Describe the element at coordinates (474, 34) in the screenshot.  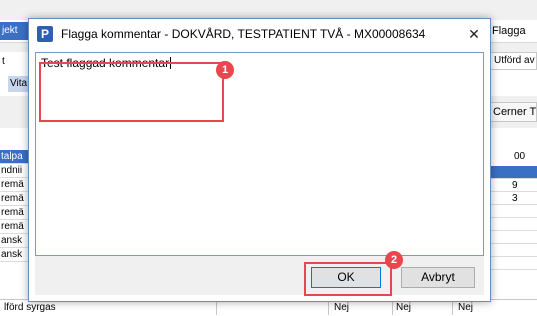
I see `close-icon: ✕` at that location.